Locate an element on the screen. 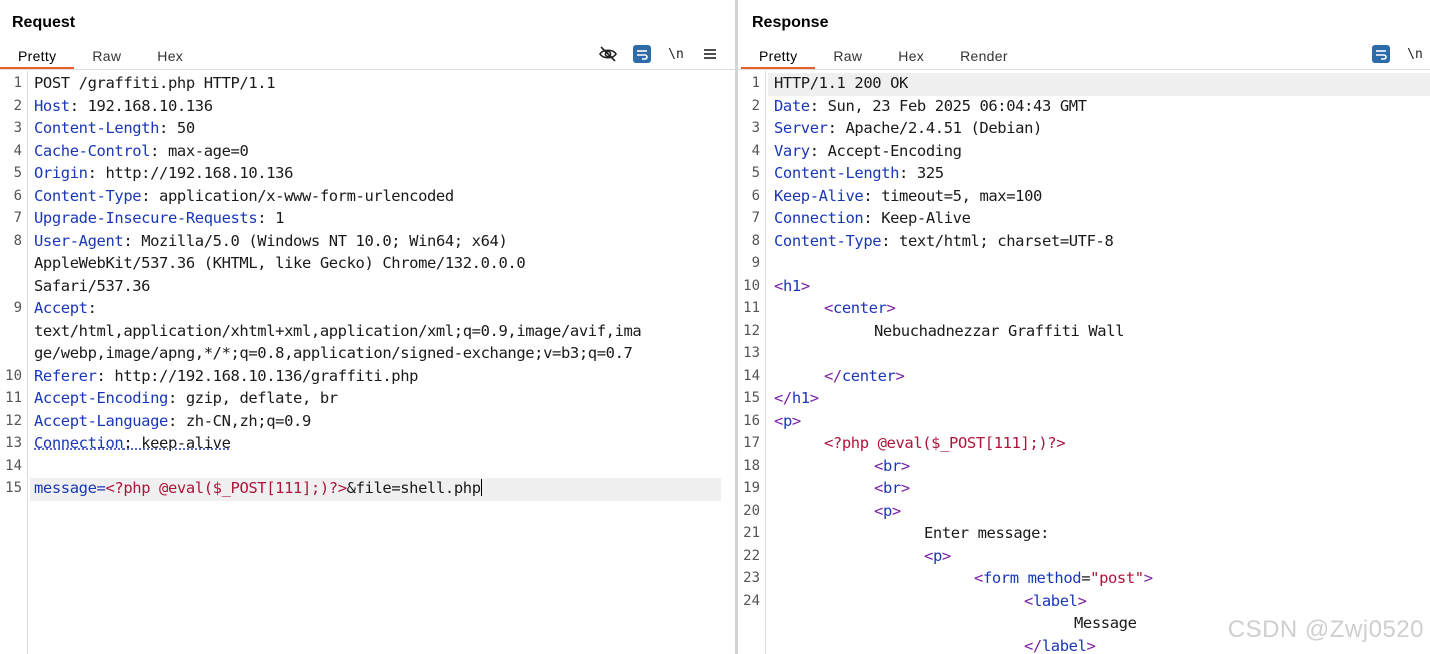 The image size is (1430, 654). request-tabs: Pretty Raw Hex is located at coordinates (100, 58).